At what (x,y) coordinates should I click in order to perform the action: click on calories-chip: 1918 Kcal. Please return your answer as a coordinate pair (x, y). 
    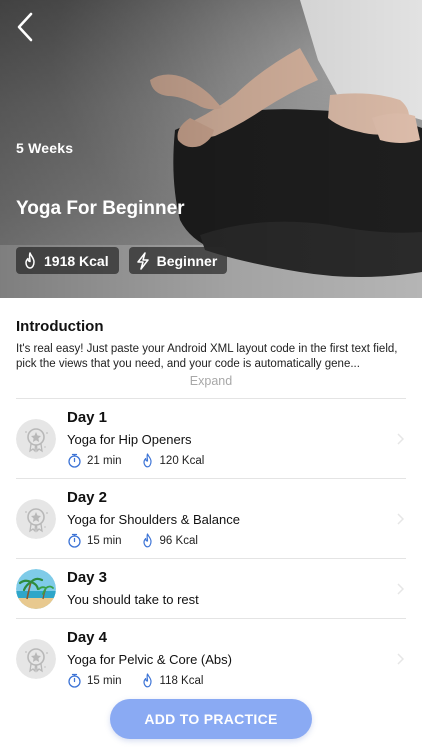
    Looking at the image, I should click on (67, 260).